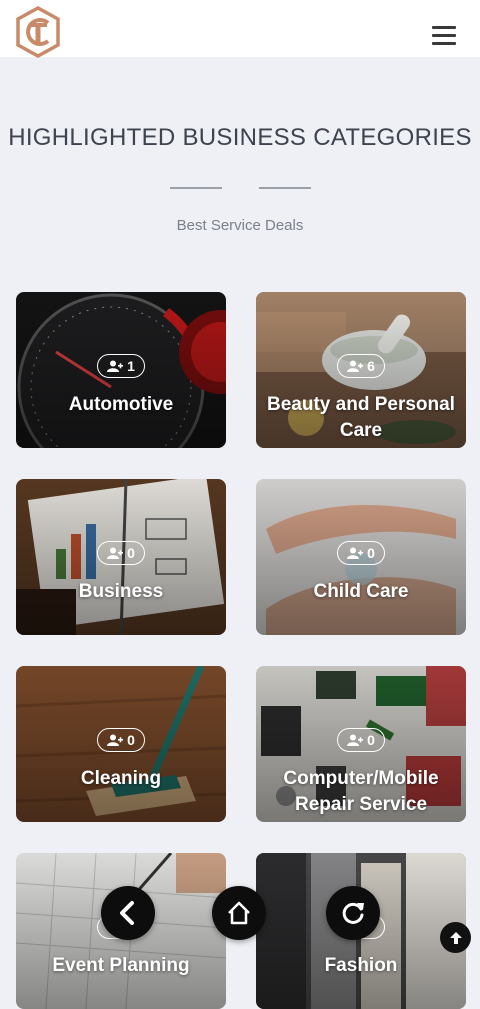 The width and height of the screenshot is (480, 1009). I want to click on category-name: Cleaning, so click(121, 778).